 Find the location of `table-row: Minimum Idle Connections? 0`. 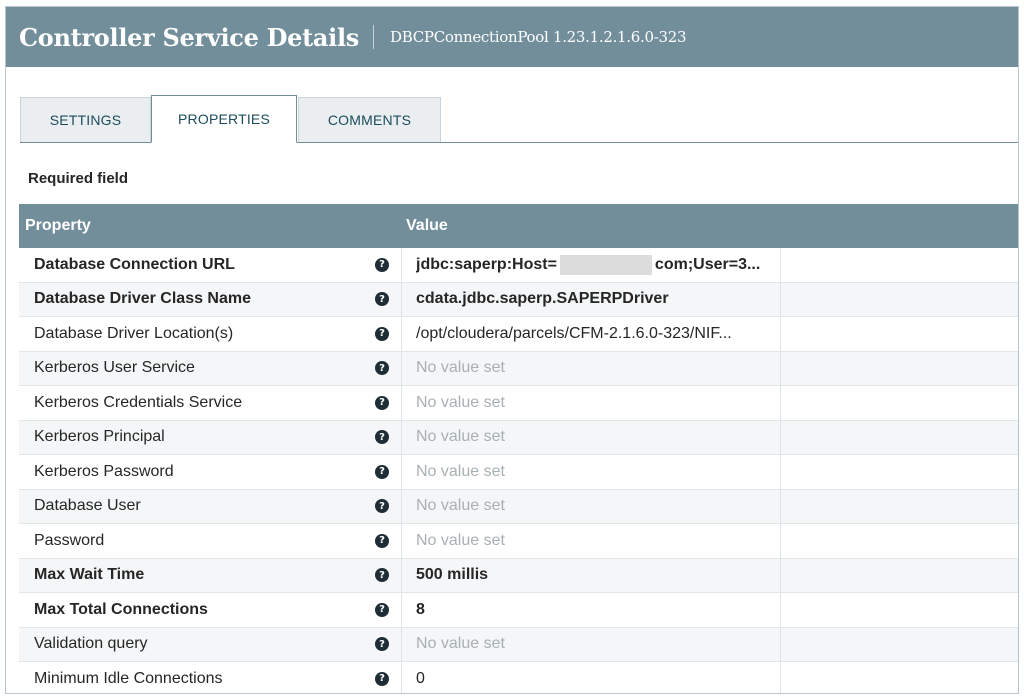

table-row: Minimum Idle Connections? 0 is located at coordinates (518, 677).